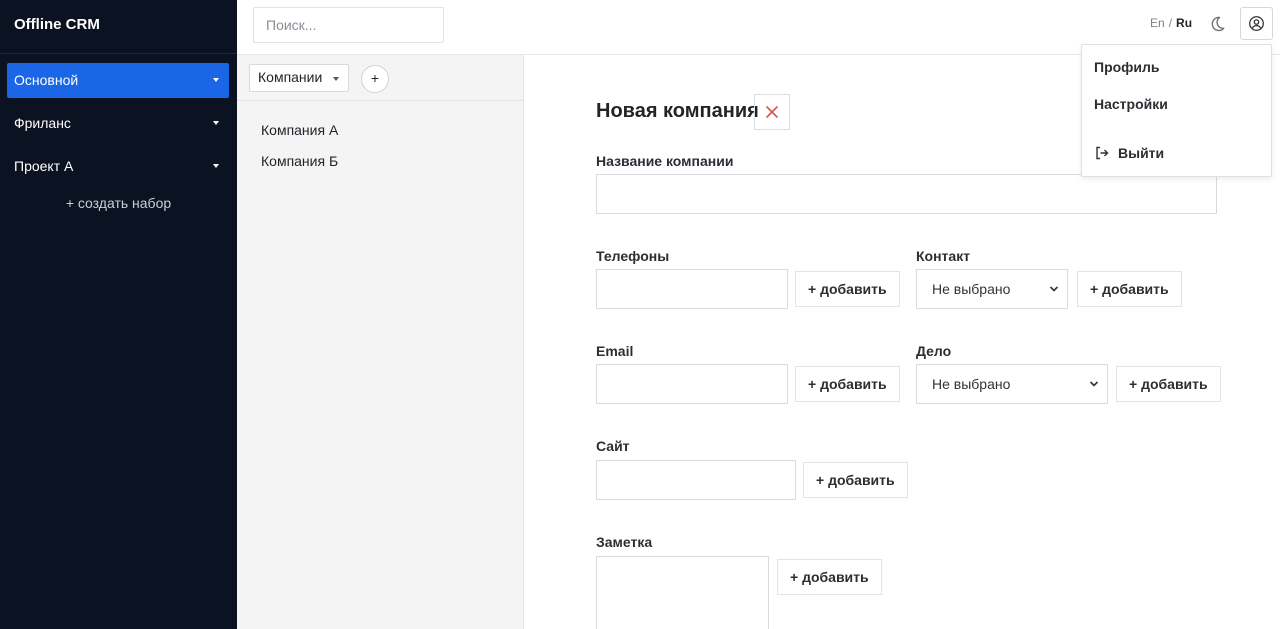 The image size is (1280, 629). What do you see at coordinates (118, 80) in the screenshot?
I see `sidebar-item-main: Основной` at bounding box center [118, 80].